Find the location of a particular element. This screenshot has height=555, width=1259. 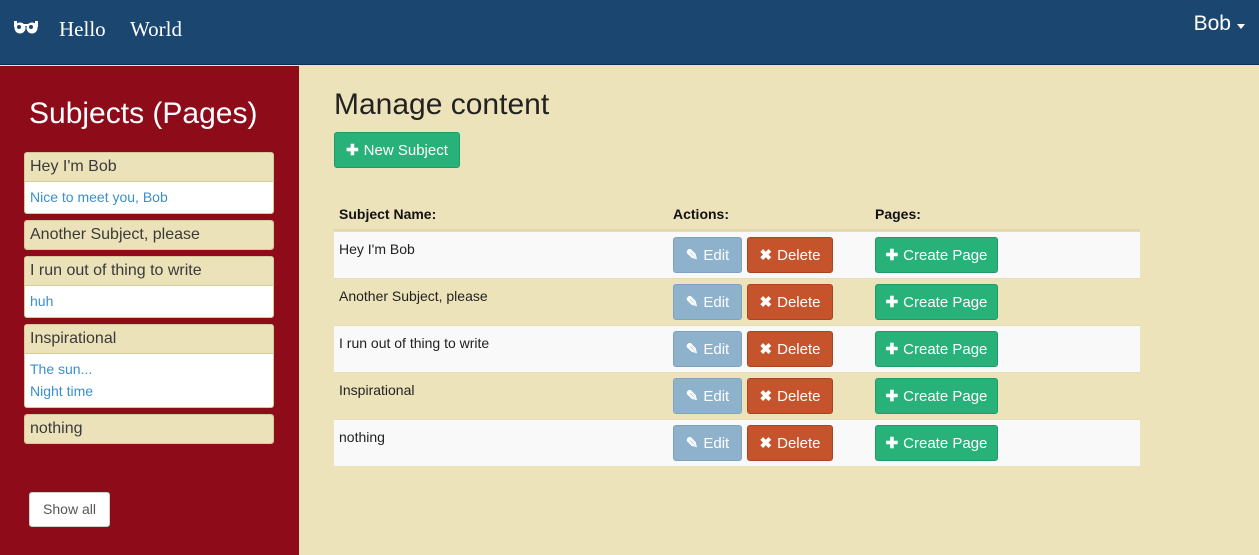

user-dropdown: Bob is located at coordinates (1219, 24).